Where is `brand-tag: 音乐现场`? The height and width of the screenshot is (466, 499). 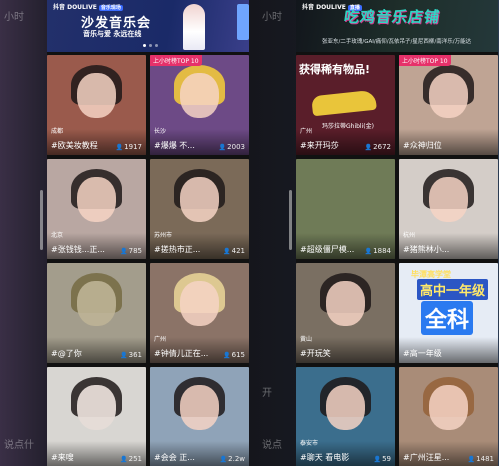
brand-tag: 音乐现场 is located at coordinates (110, 8).